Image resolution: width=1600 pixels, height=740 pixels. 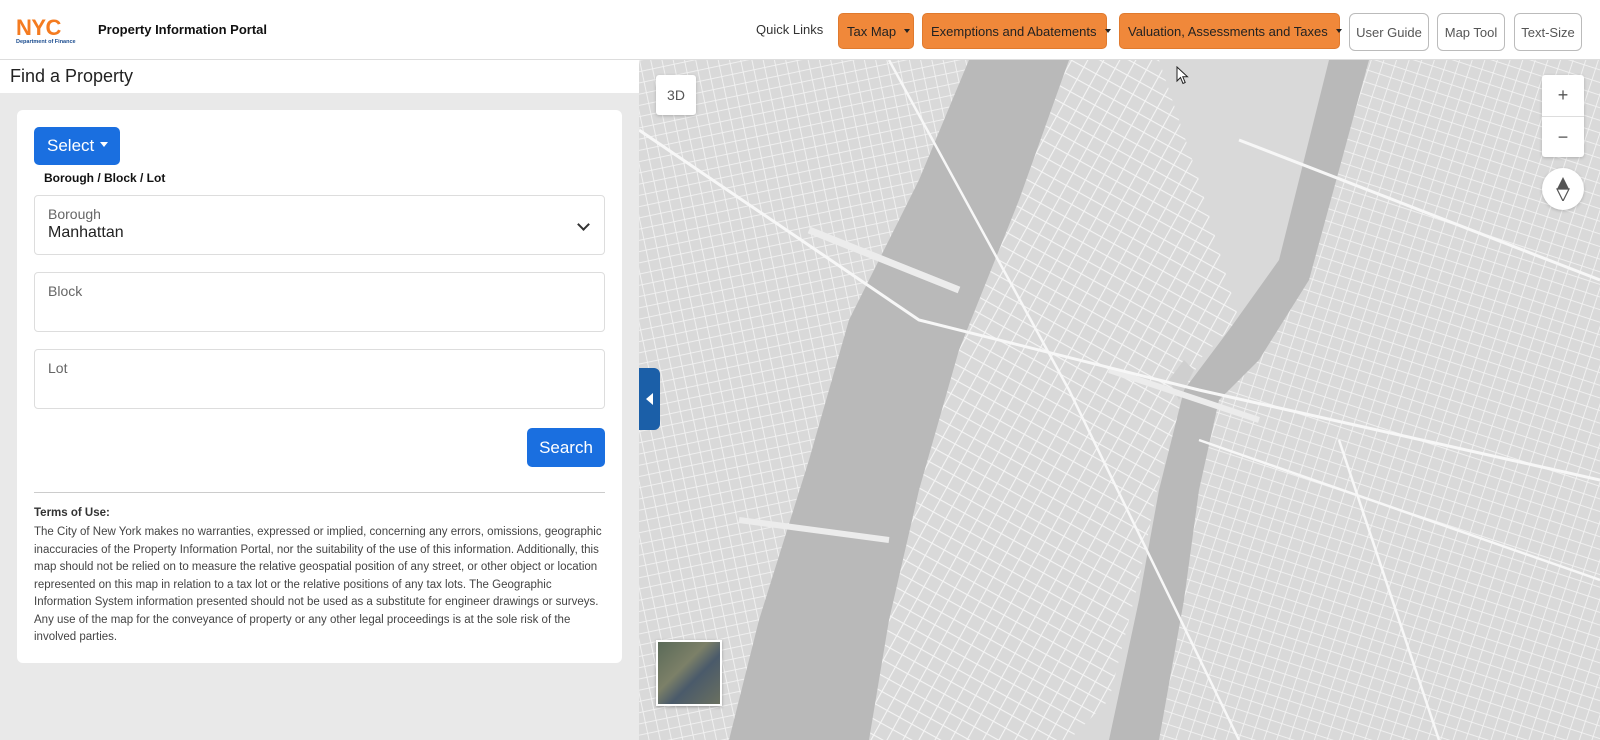 I want to click on panel-title-bar: Find a Property, so click(x=319, y=76).